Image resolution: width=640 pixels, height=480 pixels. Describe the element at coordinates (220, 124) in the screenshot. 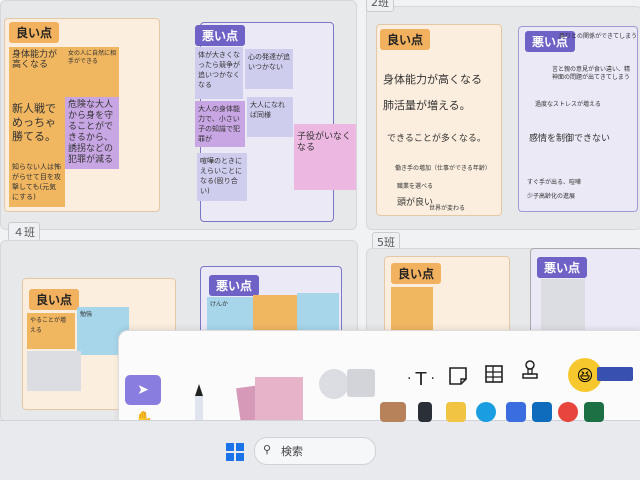

I see `sticky-note: 大人の身体能力で、小さい子の知識で犯罪が` at that location.